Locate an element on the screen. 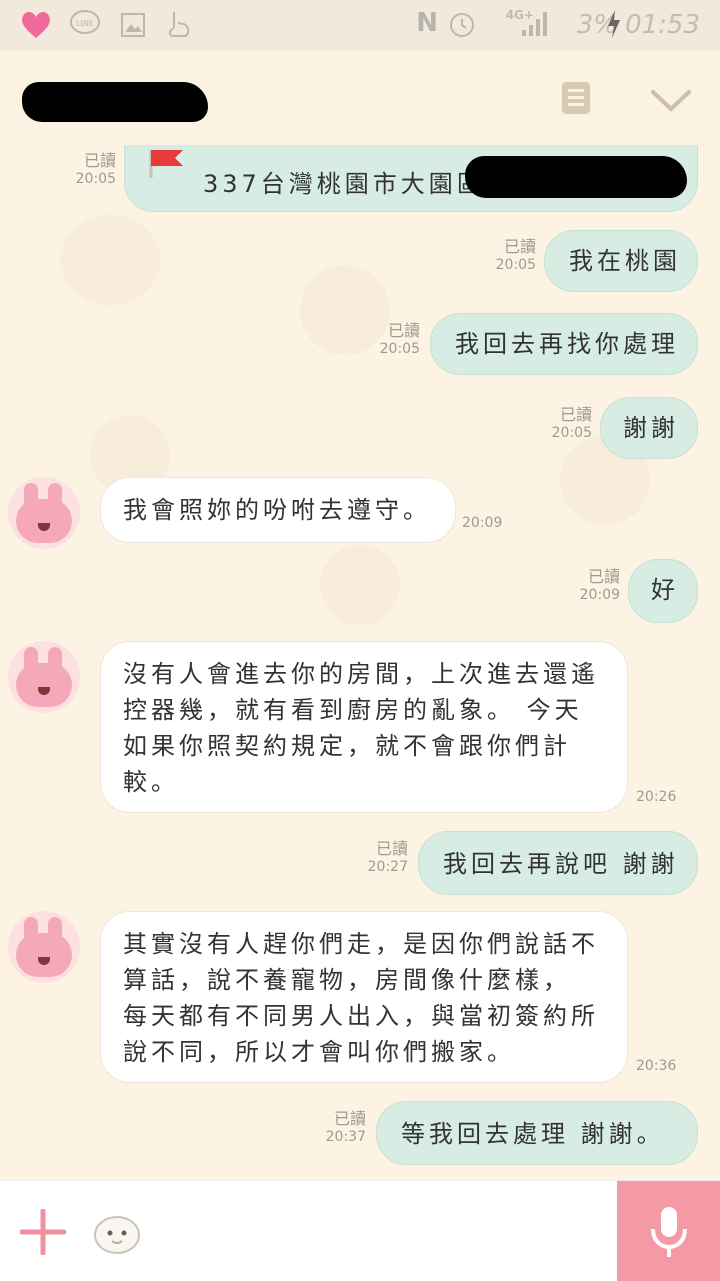 The width and height of the screenshot is (720, 1281). message-input-bar is located at coordinates (360, 1230).